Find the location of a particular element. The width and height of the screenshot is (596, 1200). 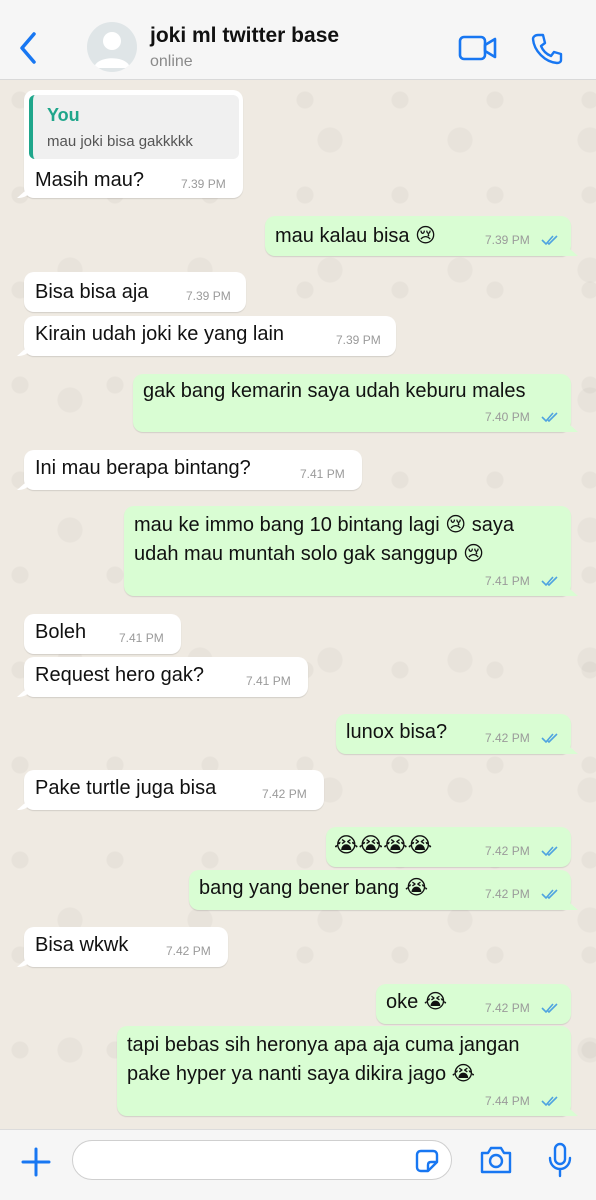

message-text: Ini mau berapa bintang? is located at coordinates (143, 468).